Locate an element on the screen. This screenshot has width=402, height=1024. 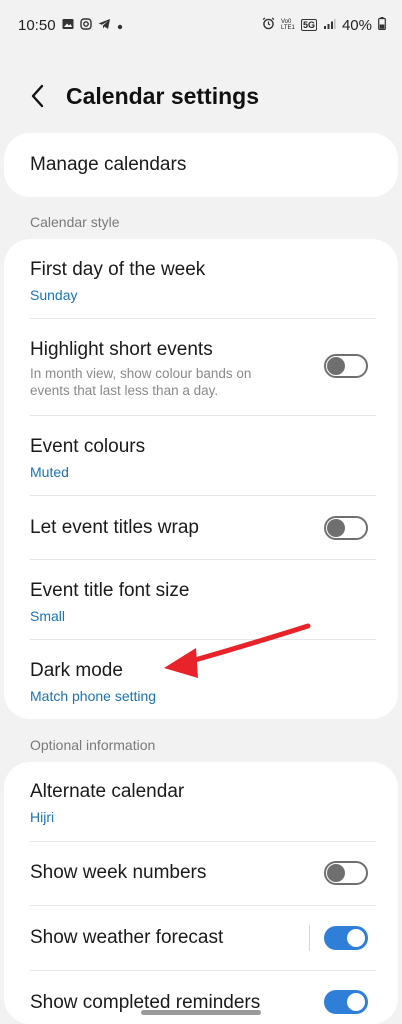
weather-forecast-toggle is located at coordinates (346, 938).